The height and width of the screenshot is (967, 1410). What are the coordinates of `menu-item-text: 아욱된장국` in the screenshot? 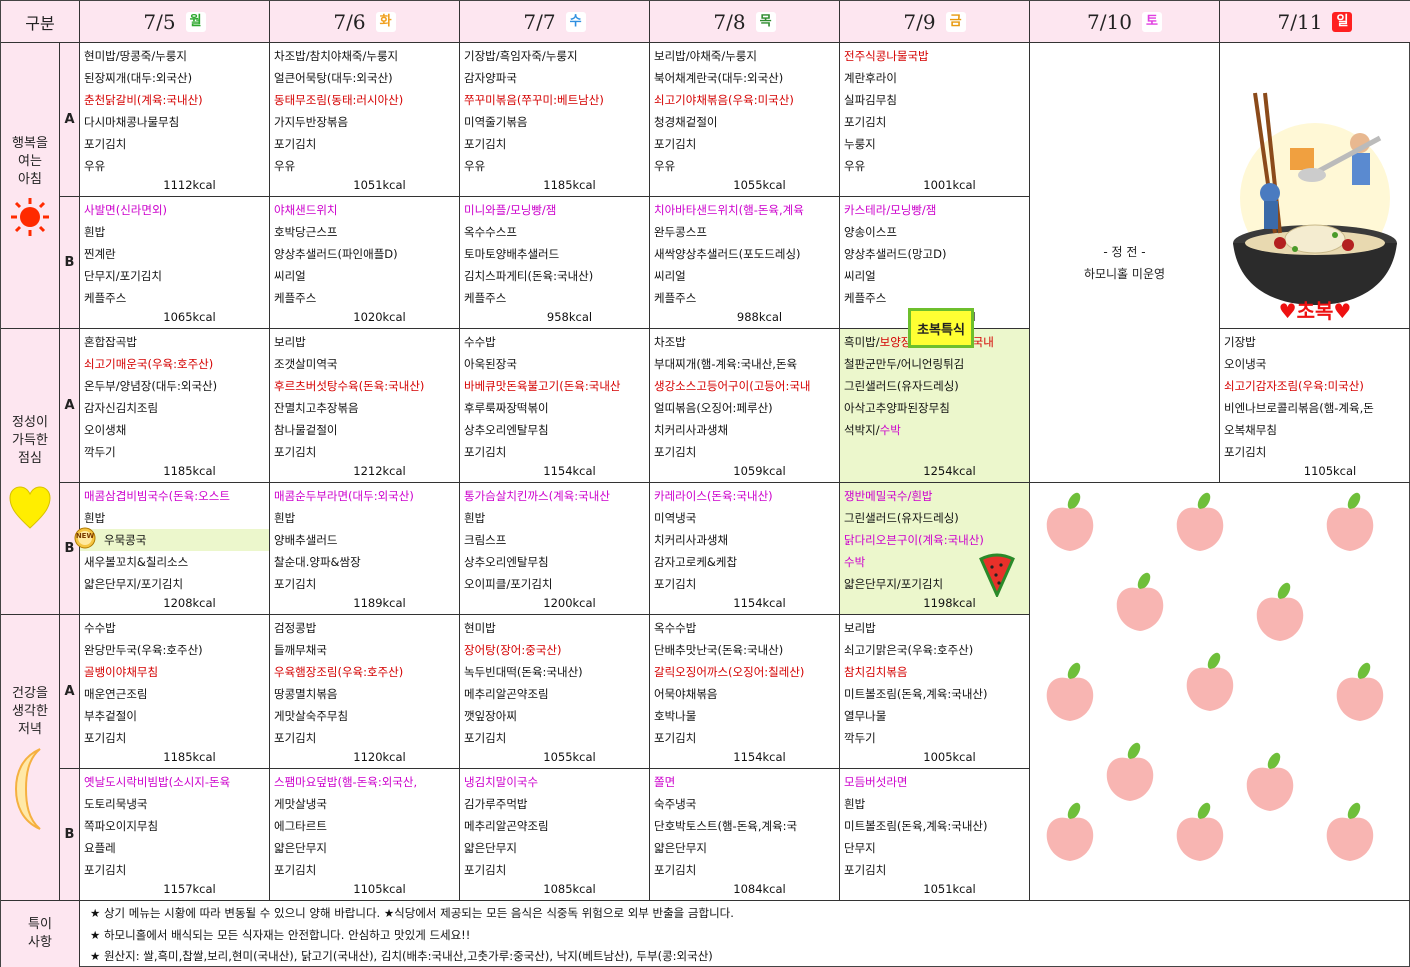 It's located at (490, 364).